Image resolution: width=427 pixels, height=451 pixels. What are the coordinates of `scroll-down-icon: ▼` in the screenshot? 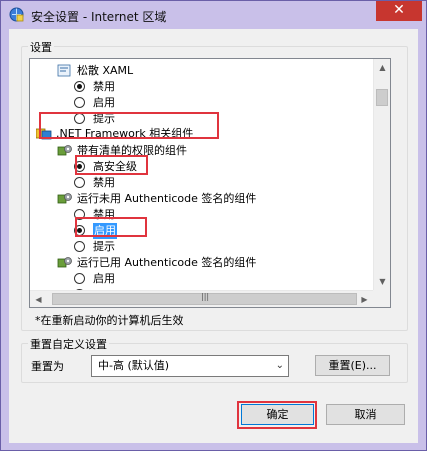 It's located at (382, 281).